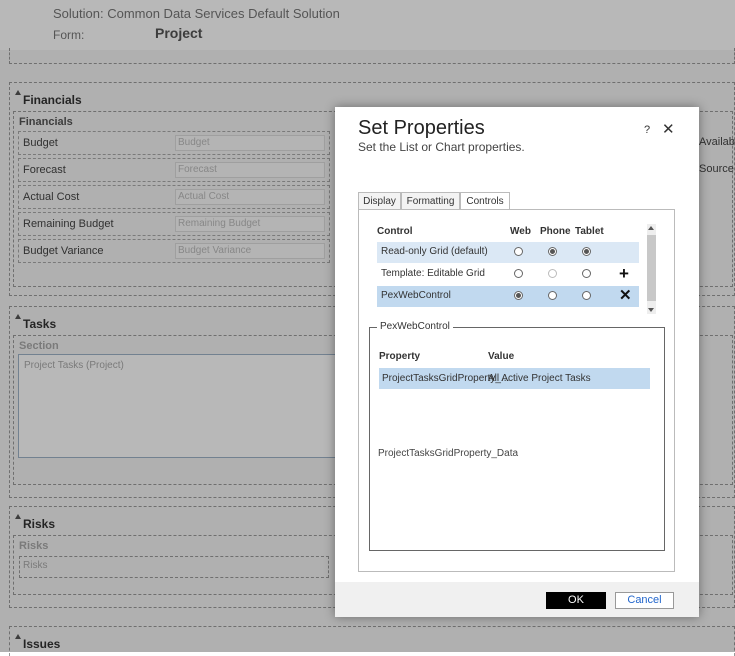  Describe the element at coordinates (430, 200) in the screenshot. I see `tab-formatting: Formatting` at that location.